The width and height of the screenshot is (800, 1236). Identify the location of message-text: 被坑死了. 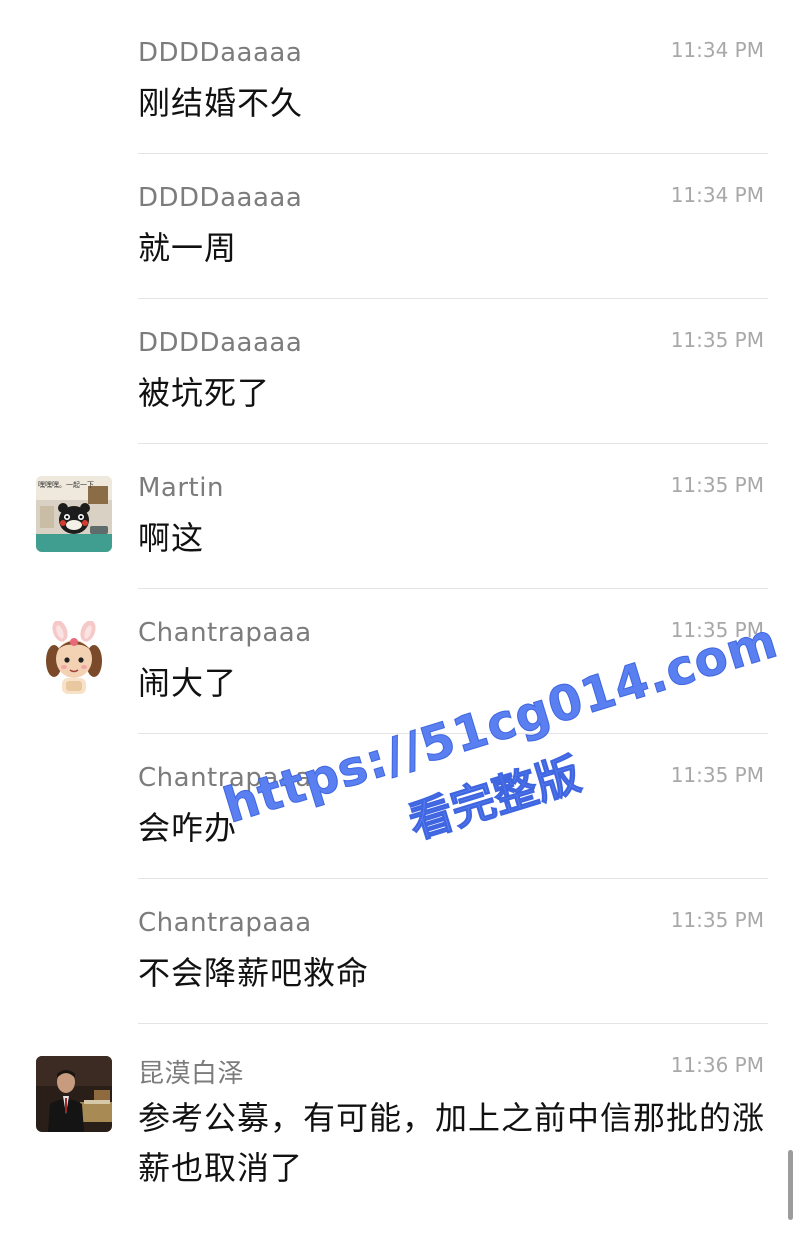
(204, 393).